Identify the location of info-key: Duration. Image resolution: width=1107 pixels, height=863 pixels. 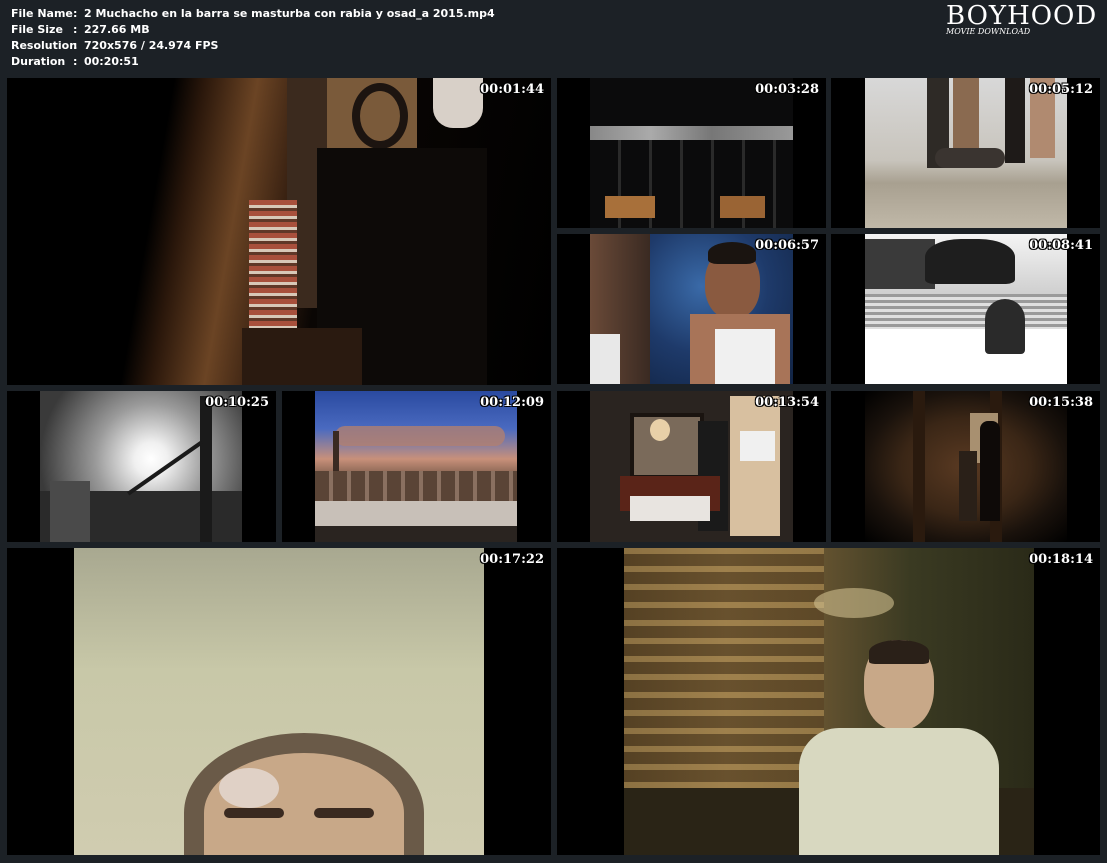
(38, 61).